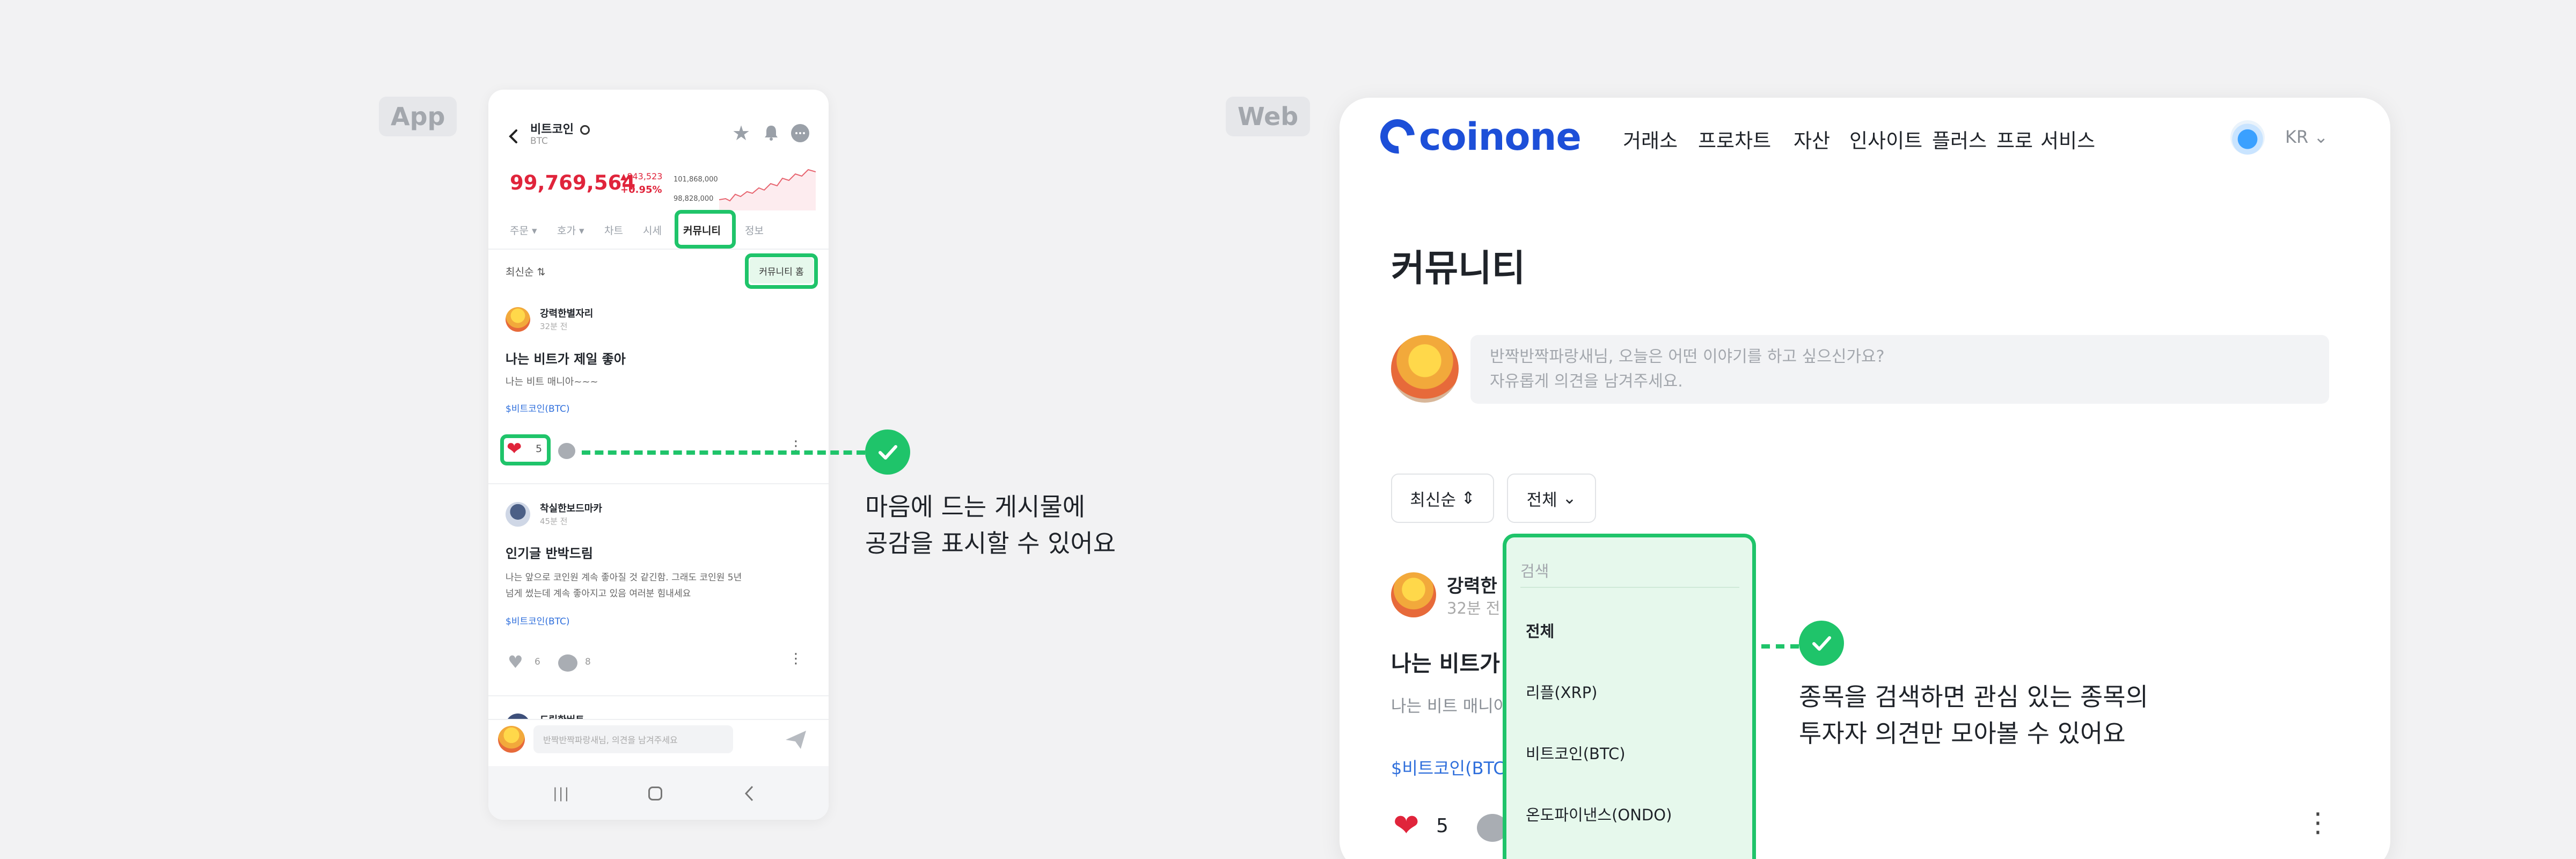  I want to click on coin-title: 비트코인, so click(560, 128).